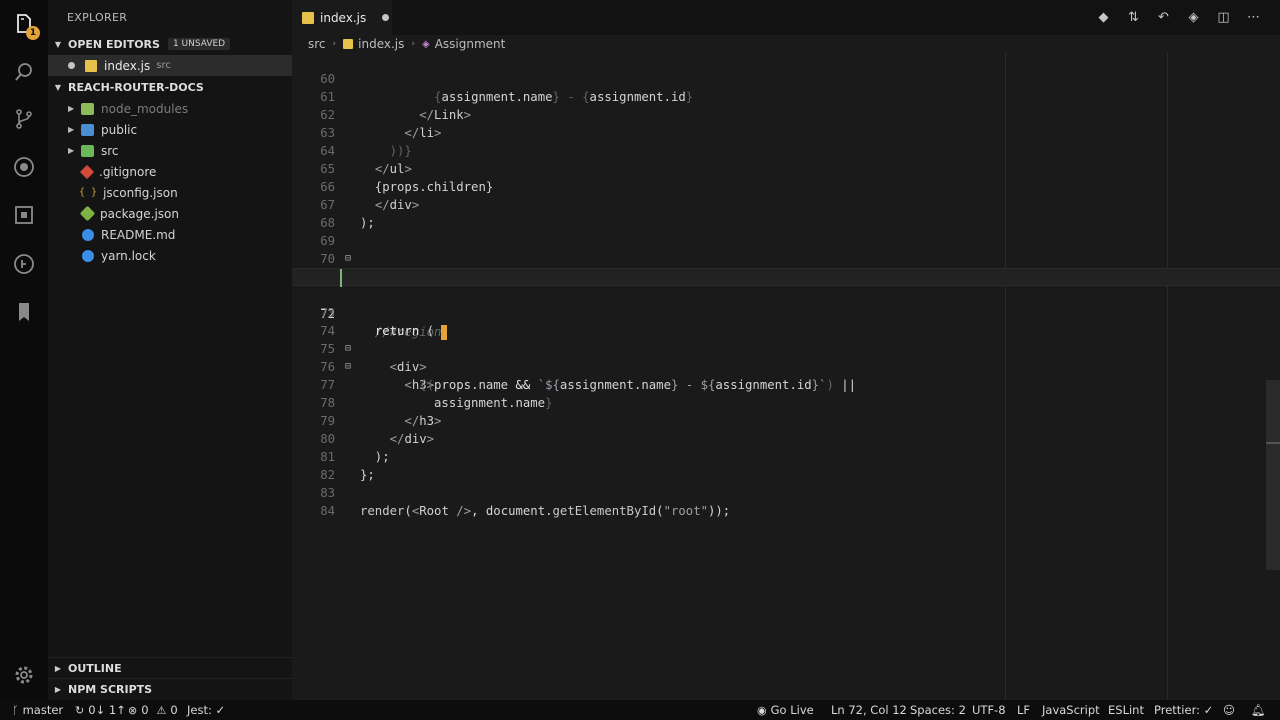 Image resolution: width=1280 pixels, height=720 pixels. I want to click on code-line: 66 </div>, so click(786, 186).